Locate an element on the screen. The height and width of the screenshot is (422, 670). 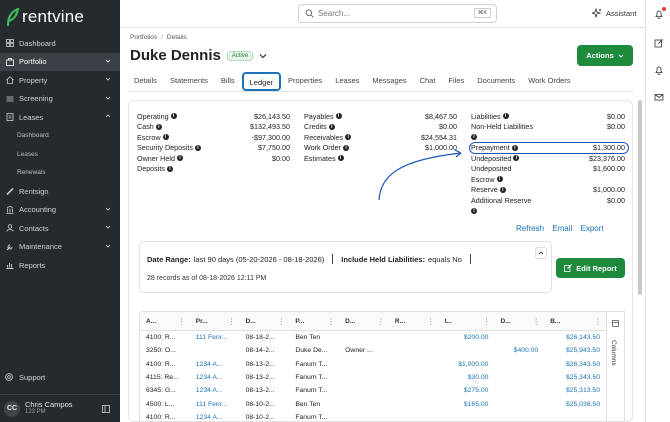
tab-leases: Leases is located at coordinates (347, 81).